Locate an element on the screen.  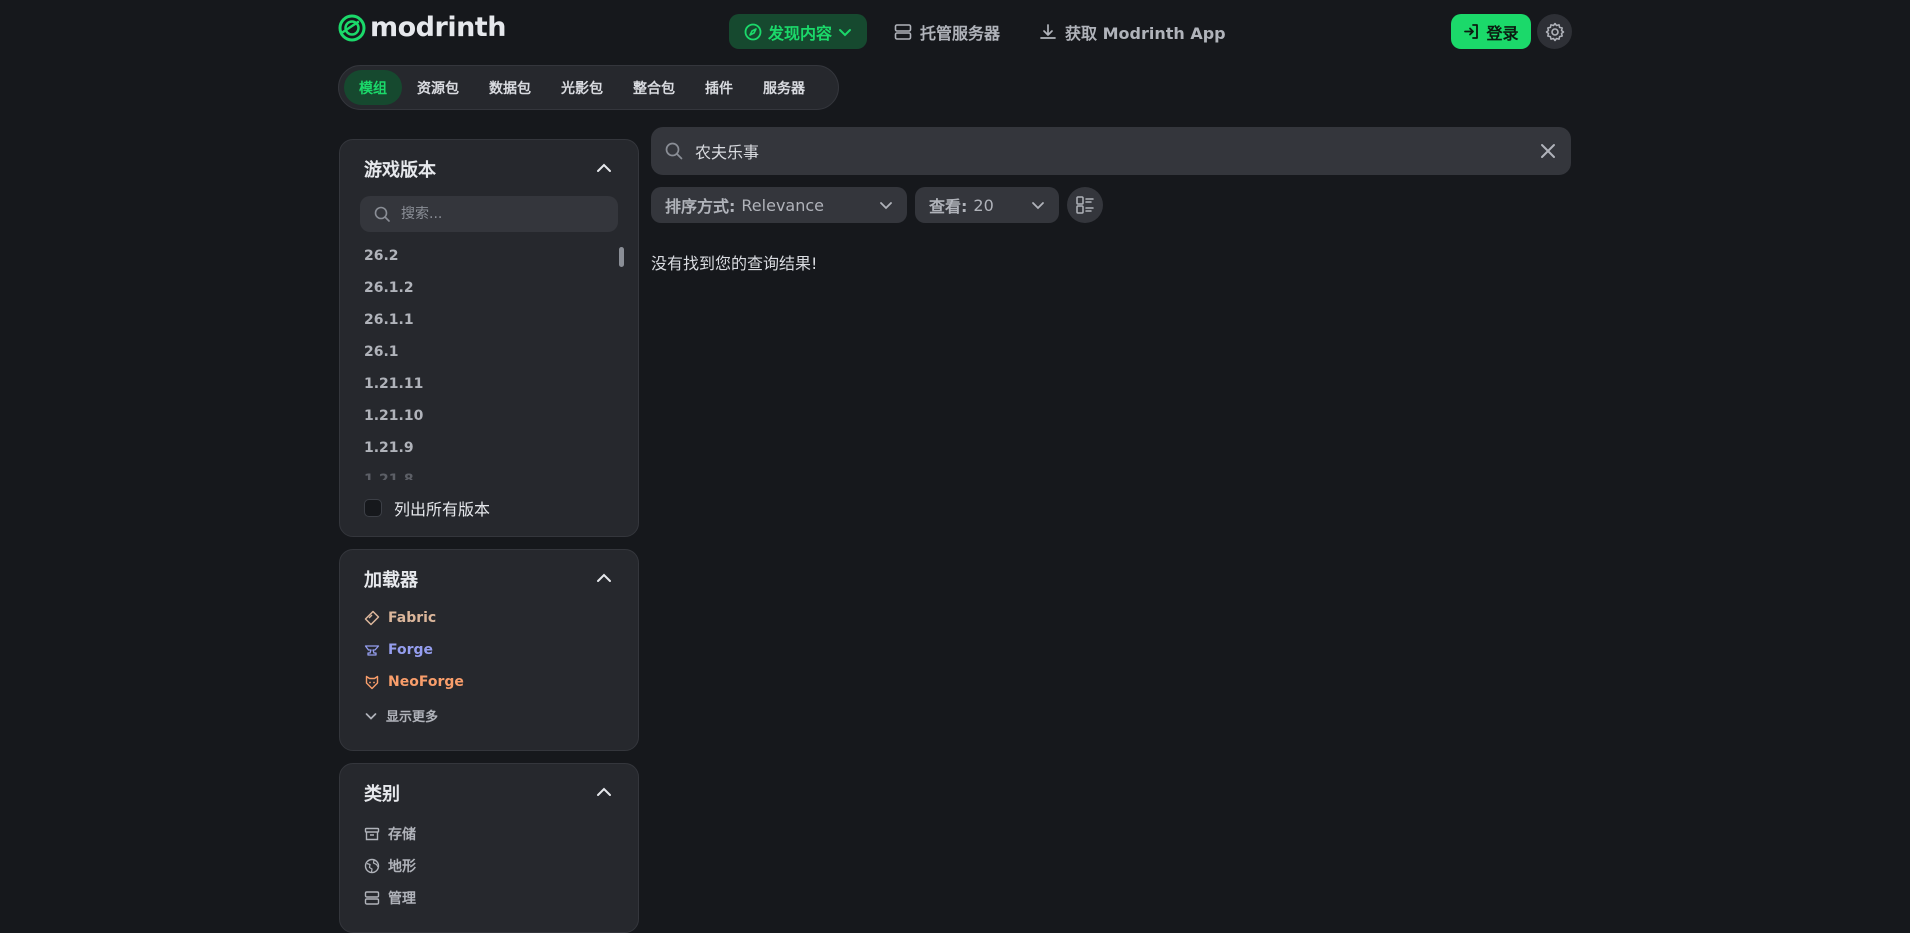
server-icon is located at coordinates (903, 31).